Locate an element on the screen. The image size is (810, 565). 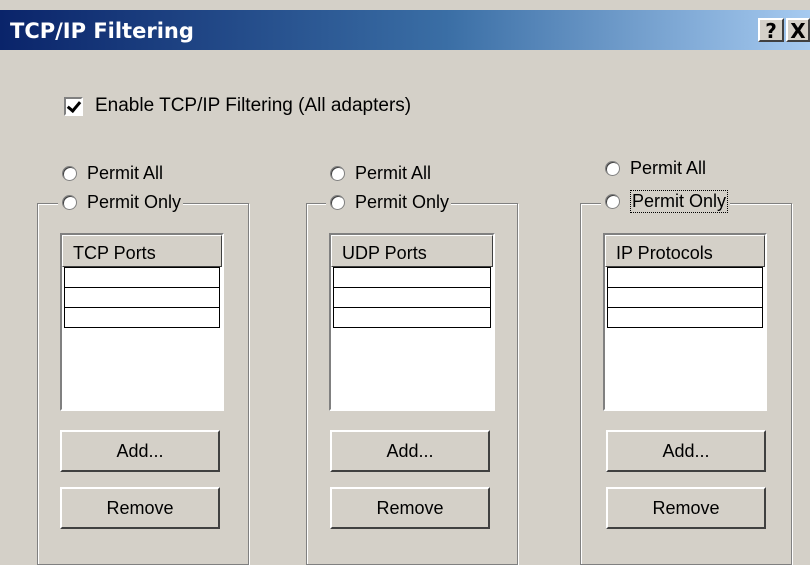
udp-ports-list: UDP Ports is located at coordinates (412, 322).